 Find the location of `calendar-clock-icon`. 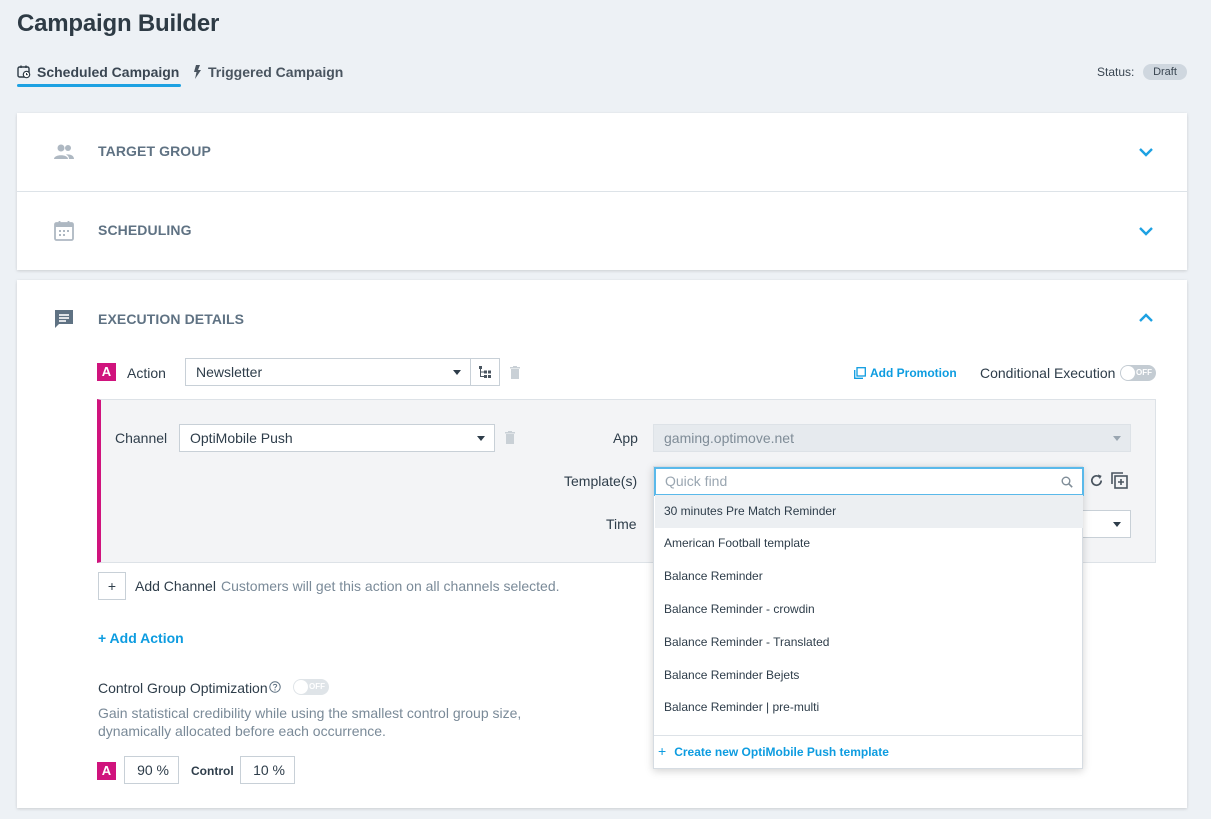

calendar-clock-icon is located at coordinates (24, 72).